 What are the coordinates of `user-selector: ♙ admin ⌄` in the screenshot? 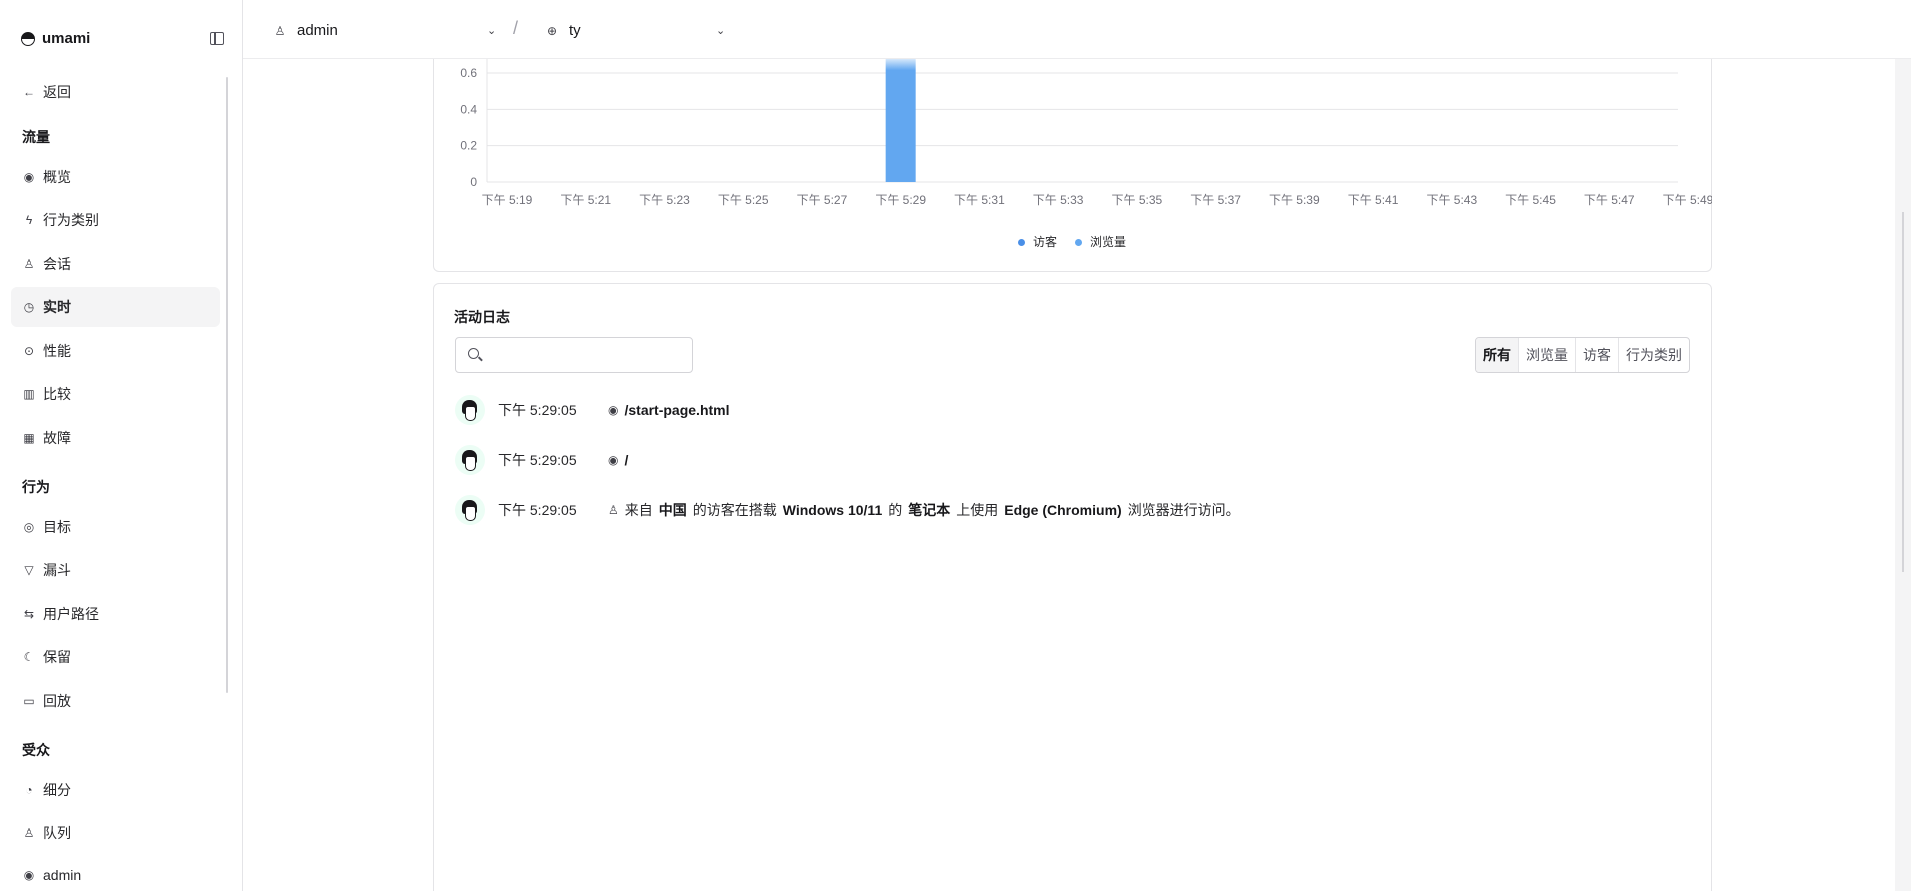 It's located at (385, 30).